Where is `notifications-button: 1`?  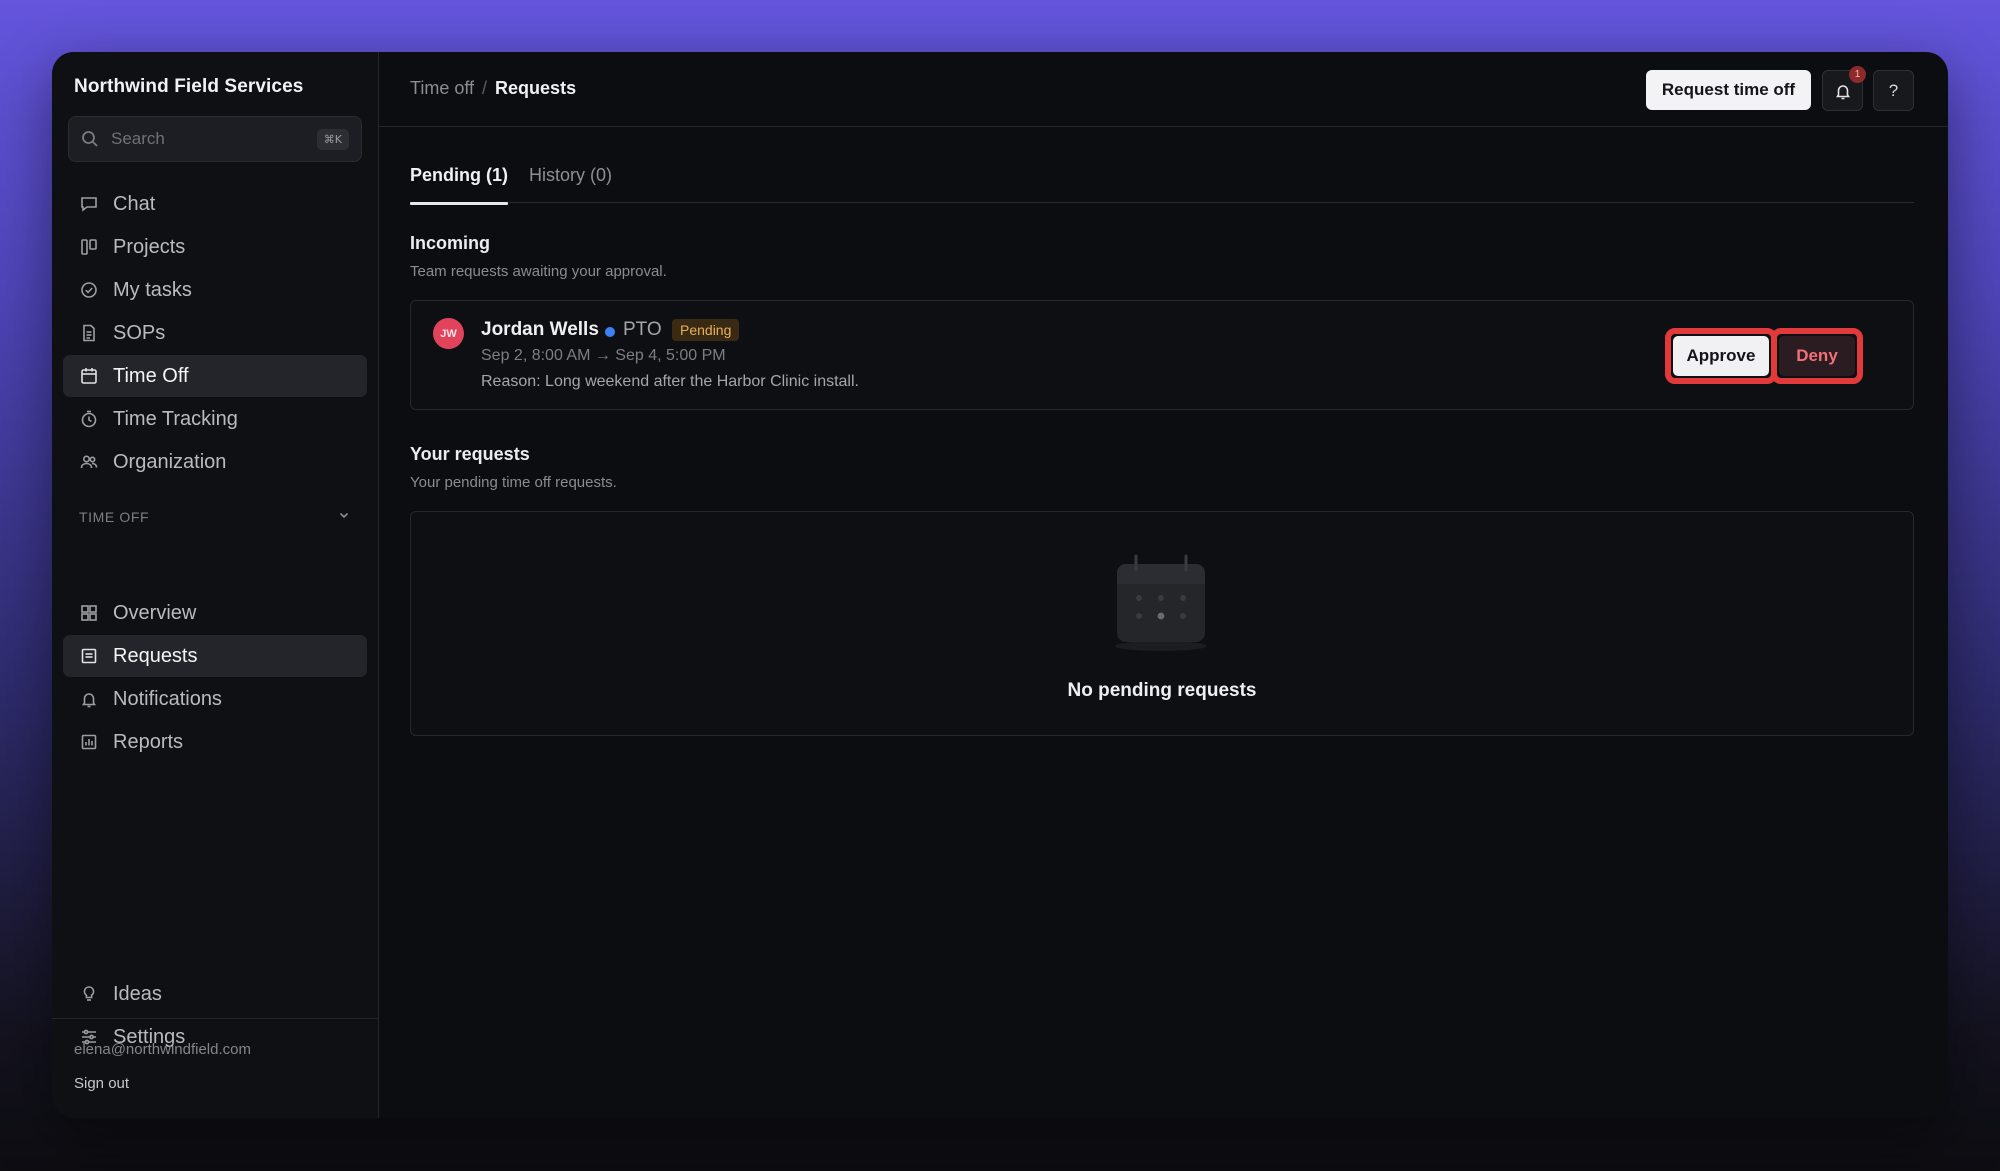 notifications-button: 1 is located at coordinates (1844, 88).